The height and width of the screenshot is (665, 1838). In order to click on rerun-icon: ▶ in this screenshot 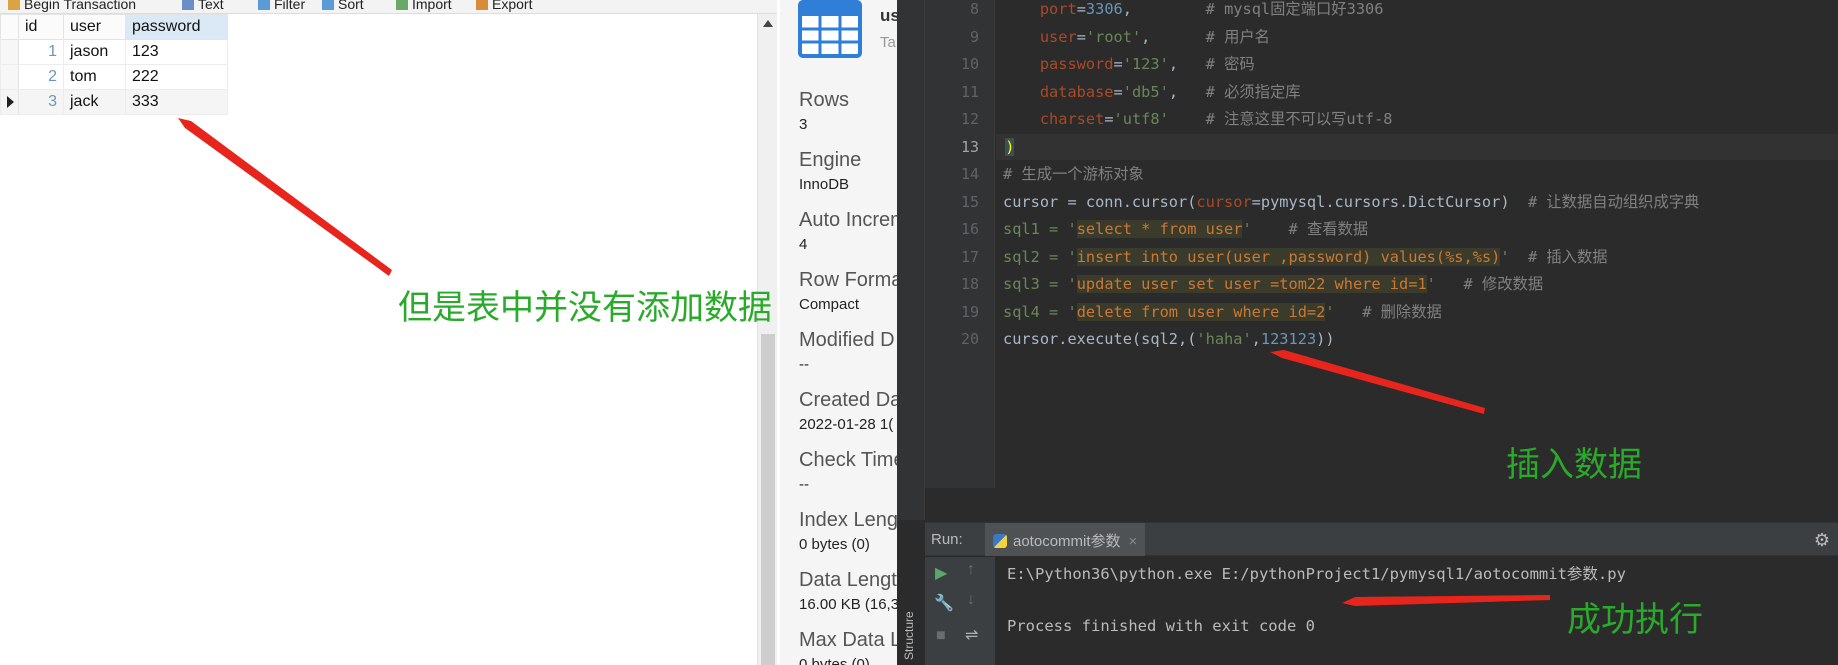, I will do `click(941, 573)`.